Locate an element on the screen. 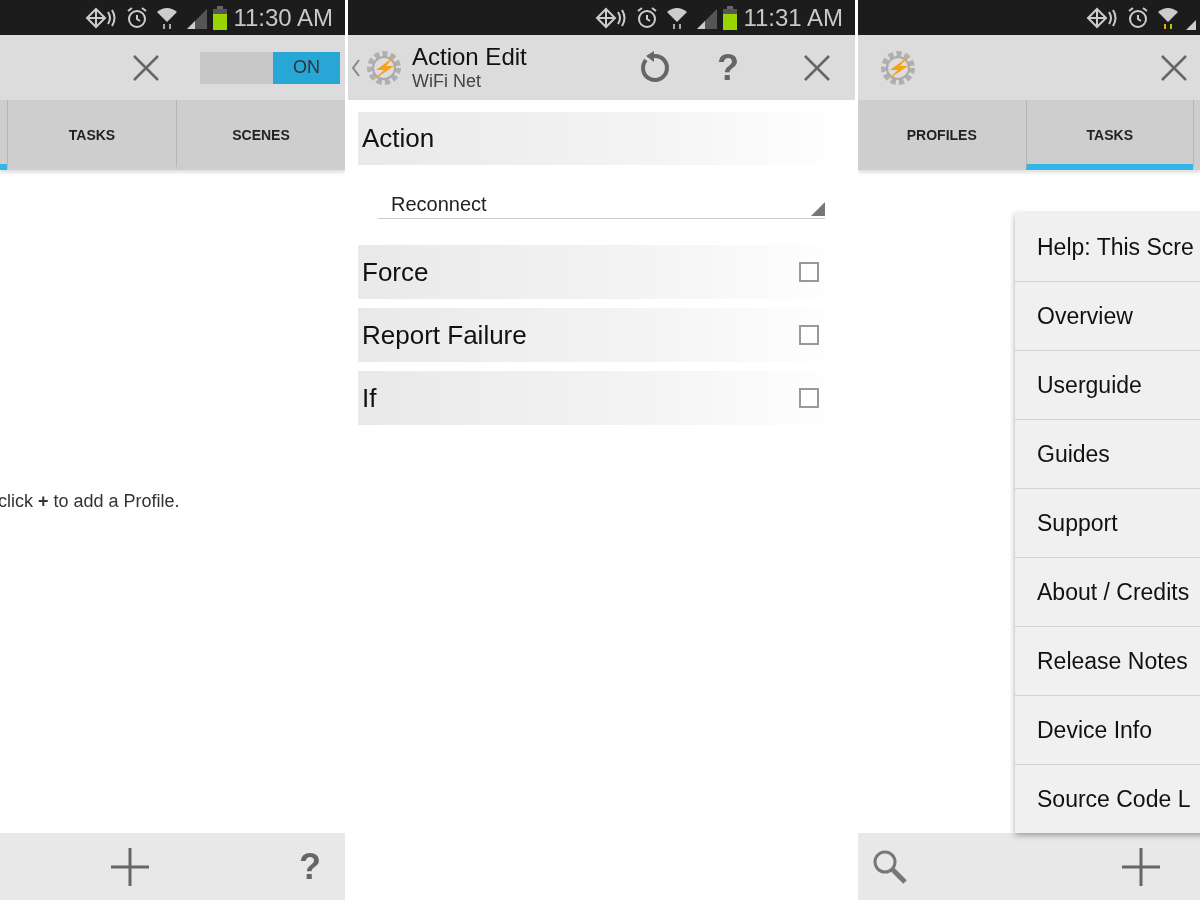 The image size is (1200, 900). signal-icon is located at coordinates (1191, 25).